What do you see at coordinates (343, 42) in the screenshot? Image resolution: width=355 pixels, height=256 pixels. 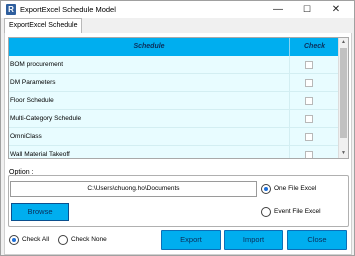 I see `scroll-up-arrow-icon: ▲` at bounding box center [343, 42].